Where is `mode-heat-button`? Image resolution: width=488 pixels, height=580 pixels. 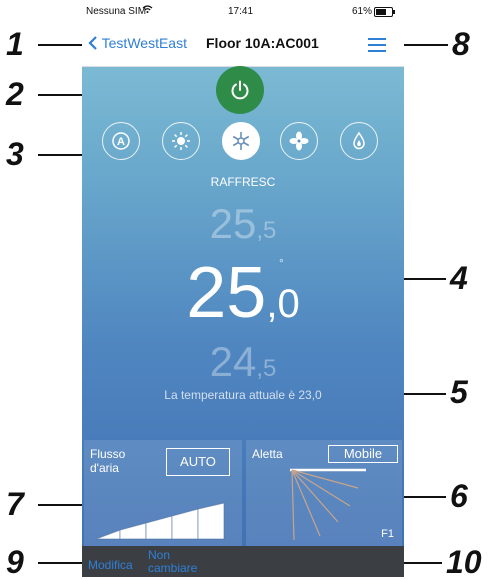 mode-heat-button is located at coordinates (181, 141).